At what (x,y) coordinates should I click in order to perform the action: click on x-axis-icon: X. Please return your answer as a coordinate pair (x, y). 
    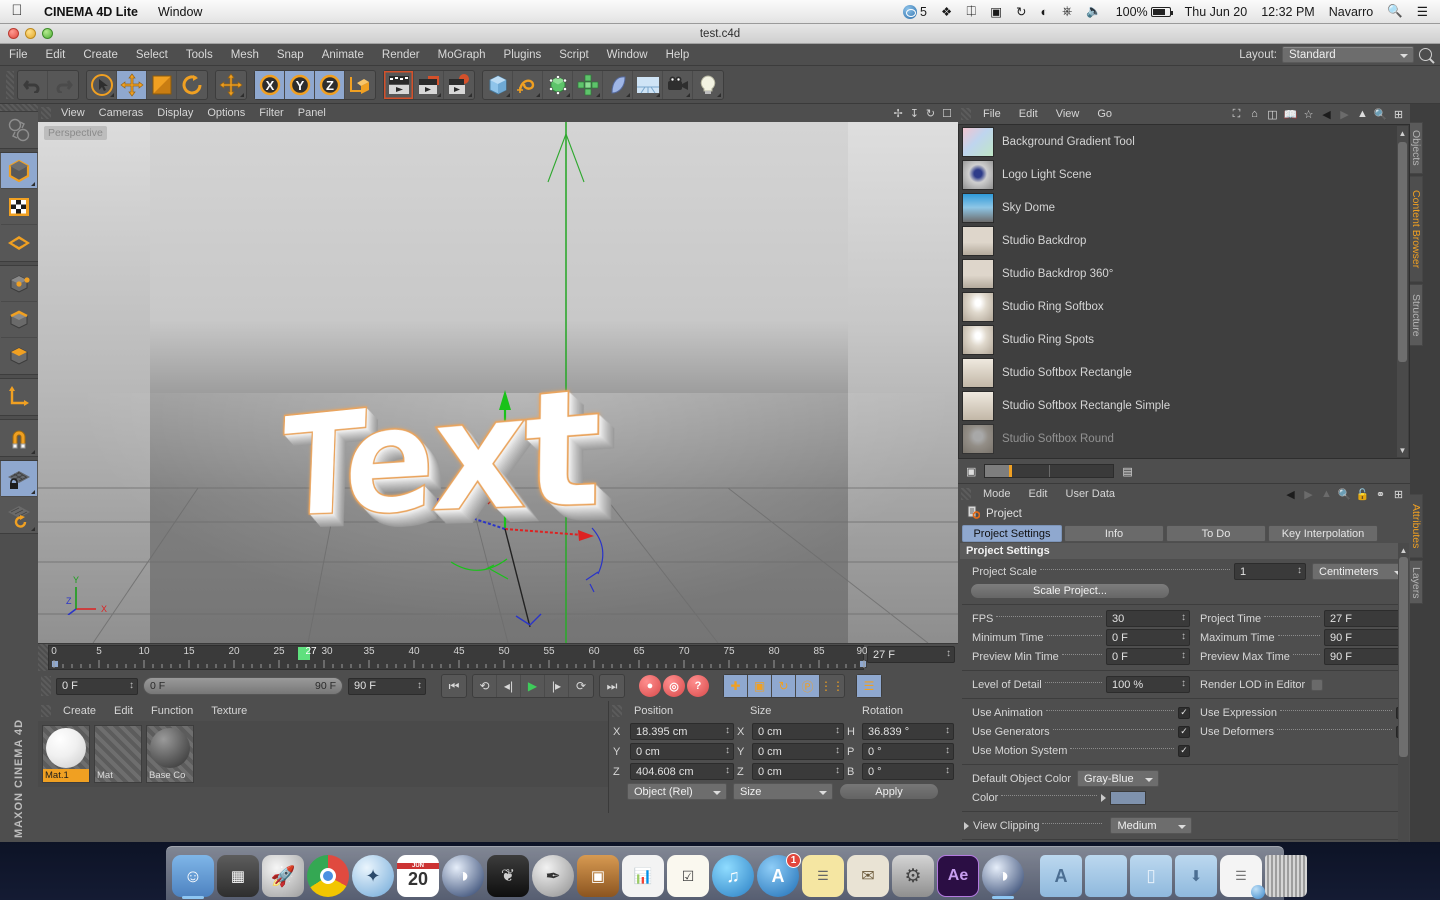
    Looking at the image, I should click on (270, 84).